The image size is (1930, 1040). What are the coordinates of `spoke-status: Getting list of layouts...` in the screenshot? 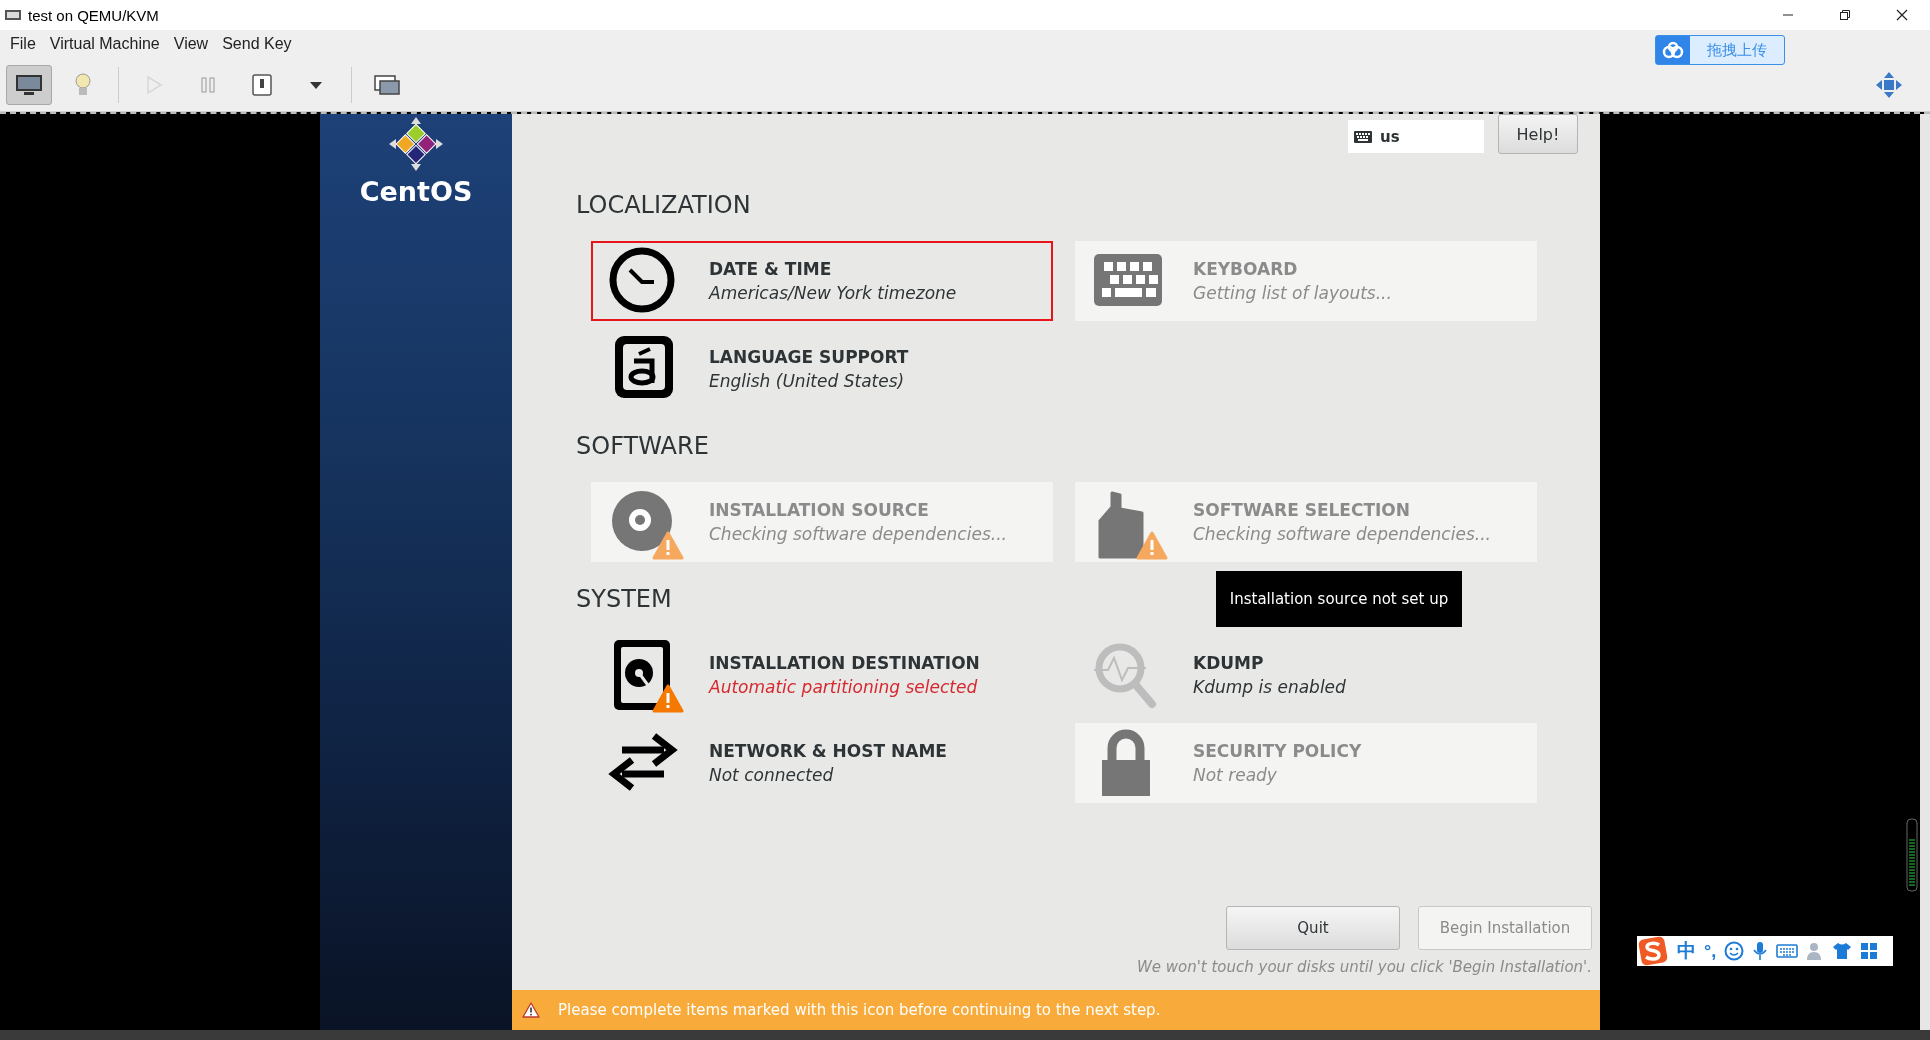 It's located at (1292, 293).